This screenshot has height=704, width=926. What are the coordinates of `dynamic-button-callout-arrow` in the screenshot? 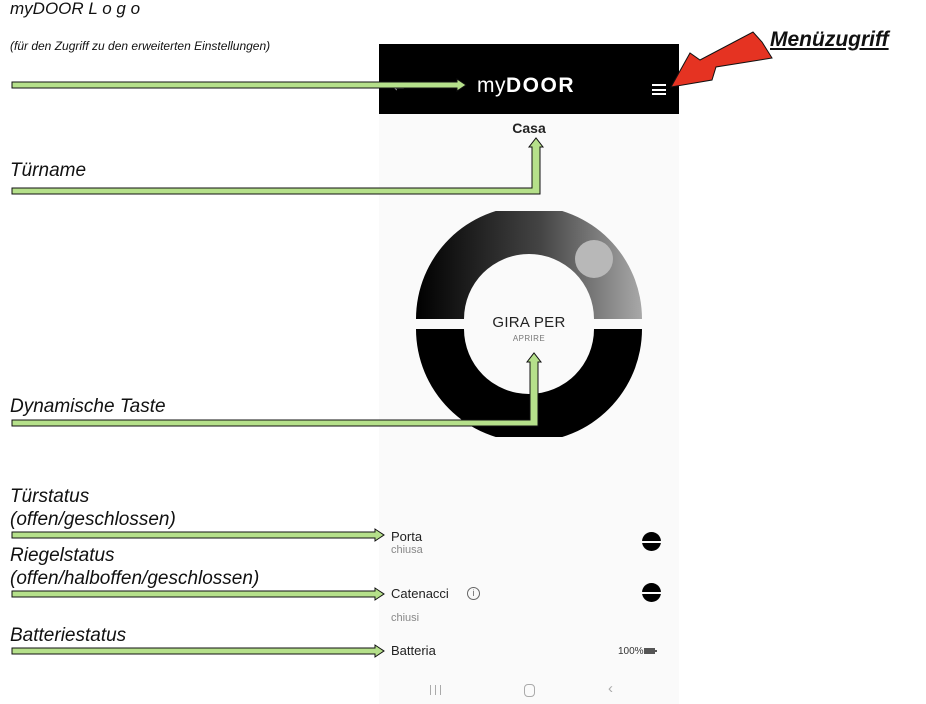 It's located at (277, 389).